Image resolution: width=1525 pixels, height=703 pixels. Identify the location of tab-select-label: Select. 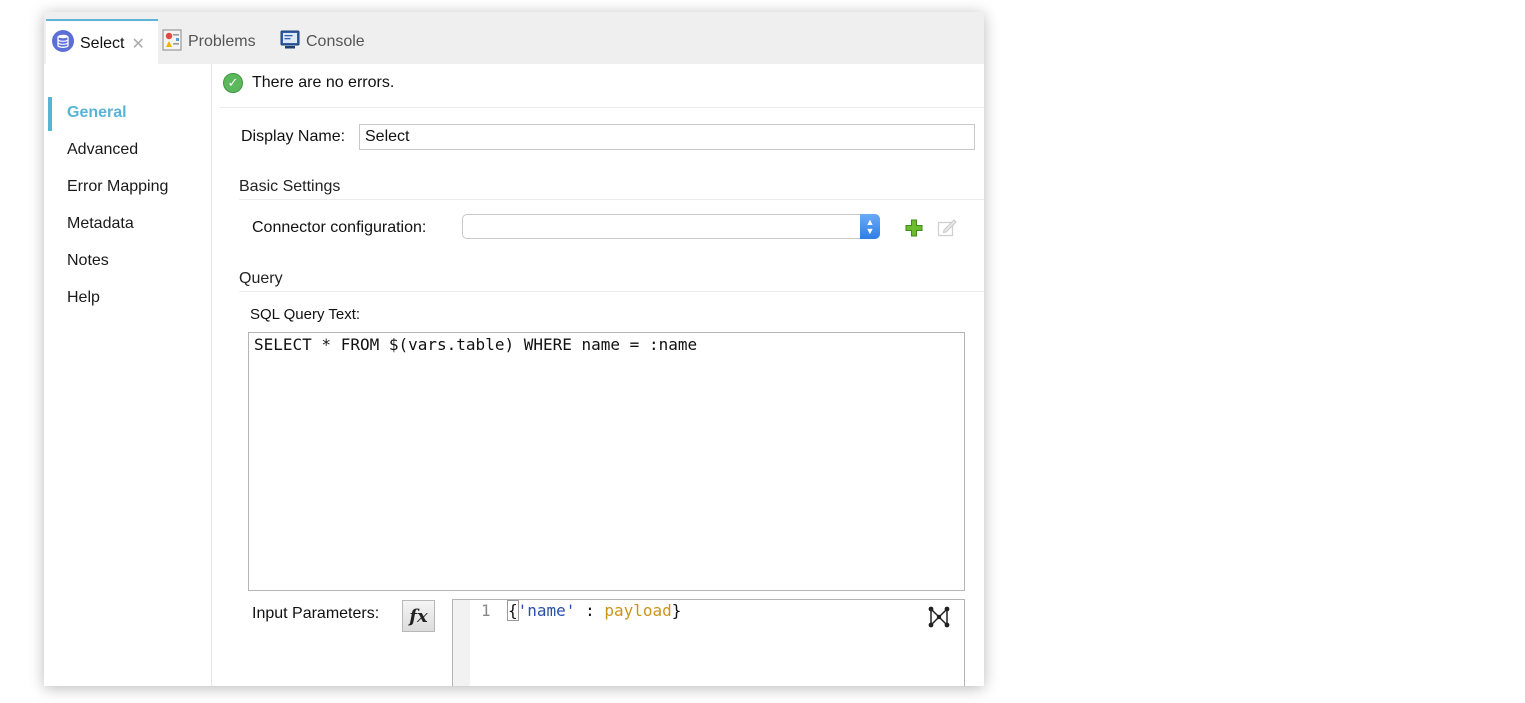
(102, 43).